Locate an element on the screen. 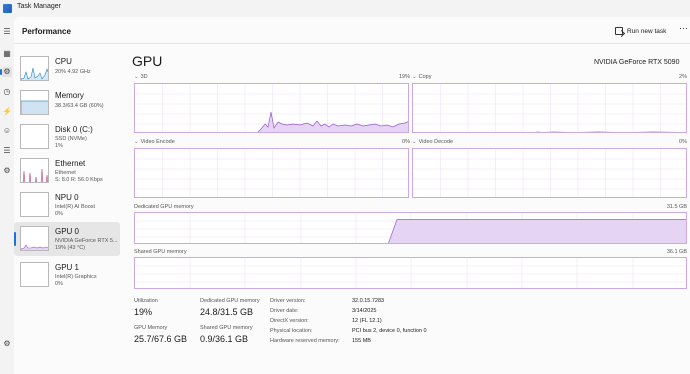 The width and height of the screenshot is (690, 374). shared-memory-chart is located at coordinates (410, 273).